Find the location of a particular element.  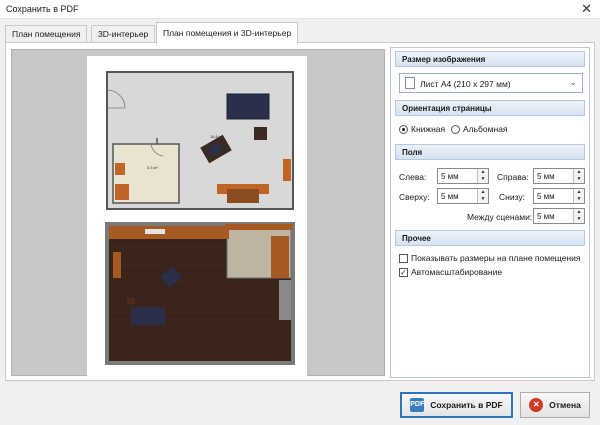

pdf-icon: PDF is located at coordinates (417, 405).